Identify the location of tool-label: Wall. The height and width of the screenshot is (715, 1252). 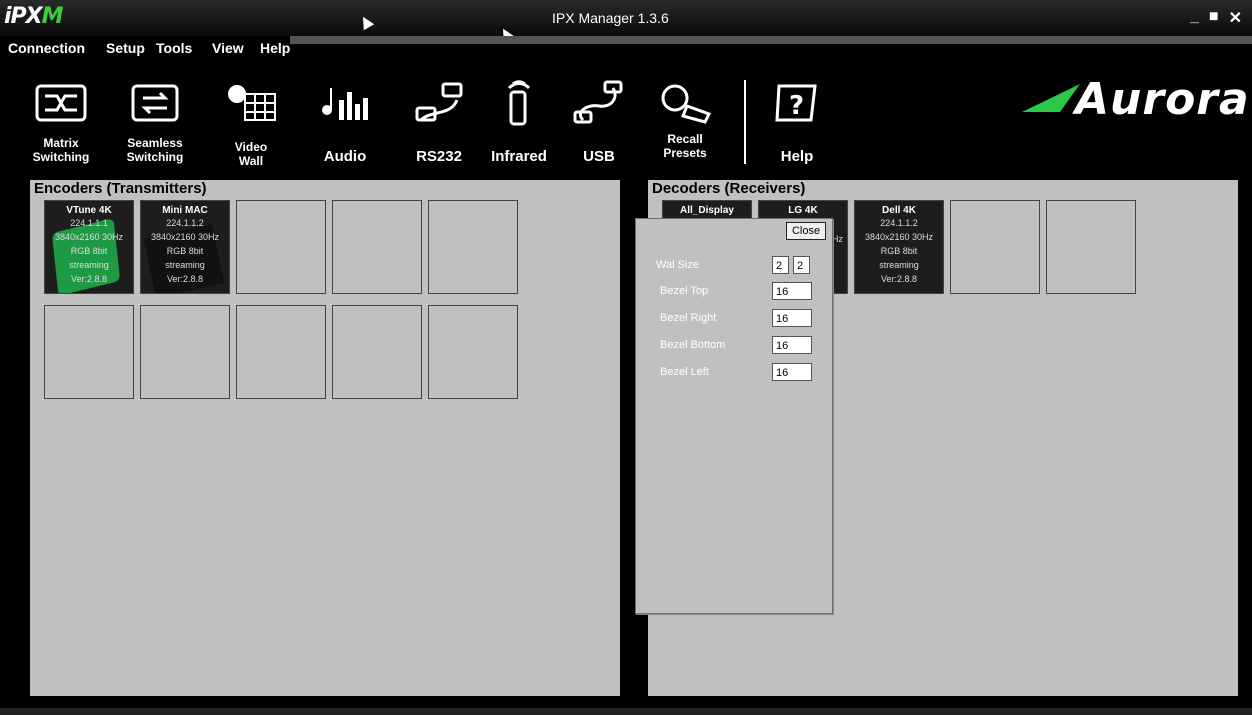
(251, 161).